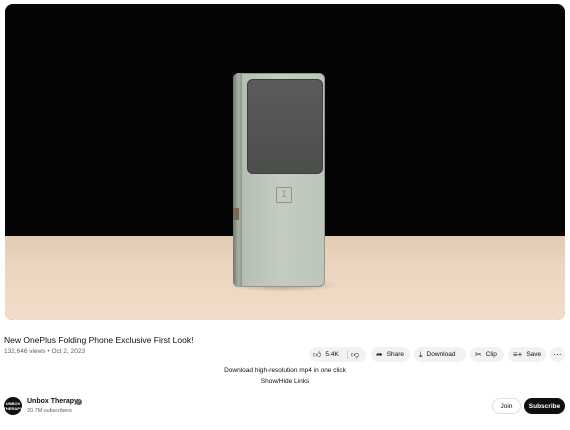 The height and width of the screenshot is (430, 570). I want to click on video-meta: 132,646 views • Oct 2, 2023, so click(44, 351).